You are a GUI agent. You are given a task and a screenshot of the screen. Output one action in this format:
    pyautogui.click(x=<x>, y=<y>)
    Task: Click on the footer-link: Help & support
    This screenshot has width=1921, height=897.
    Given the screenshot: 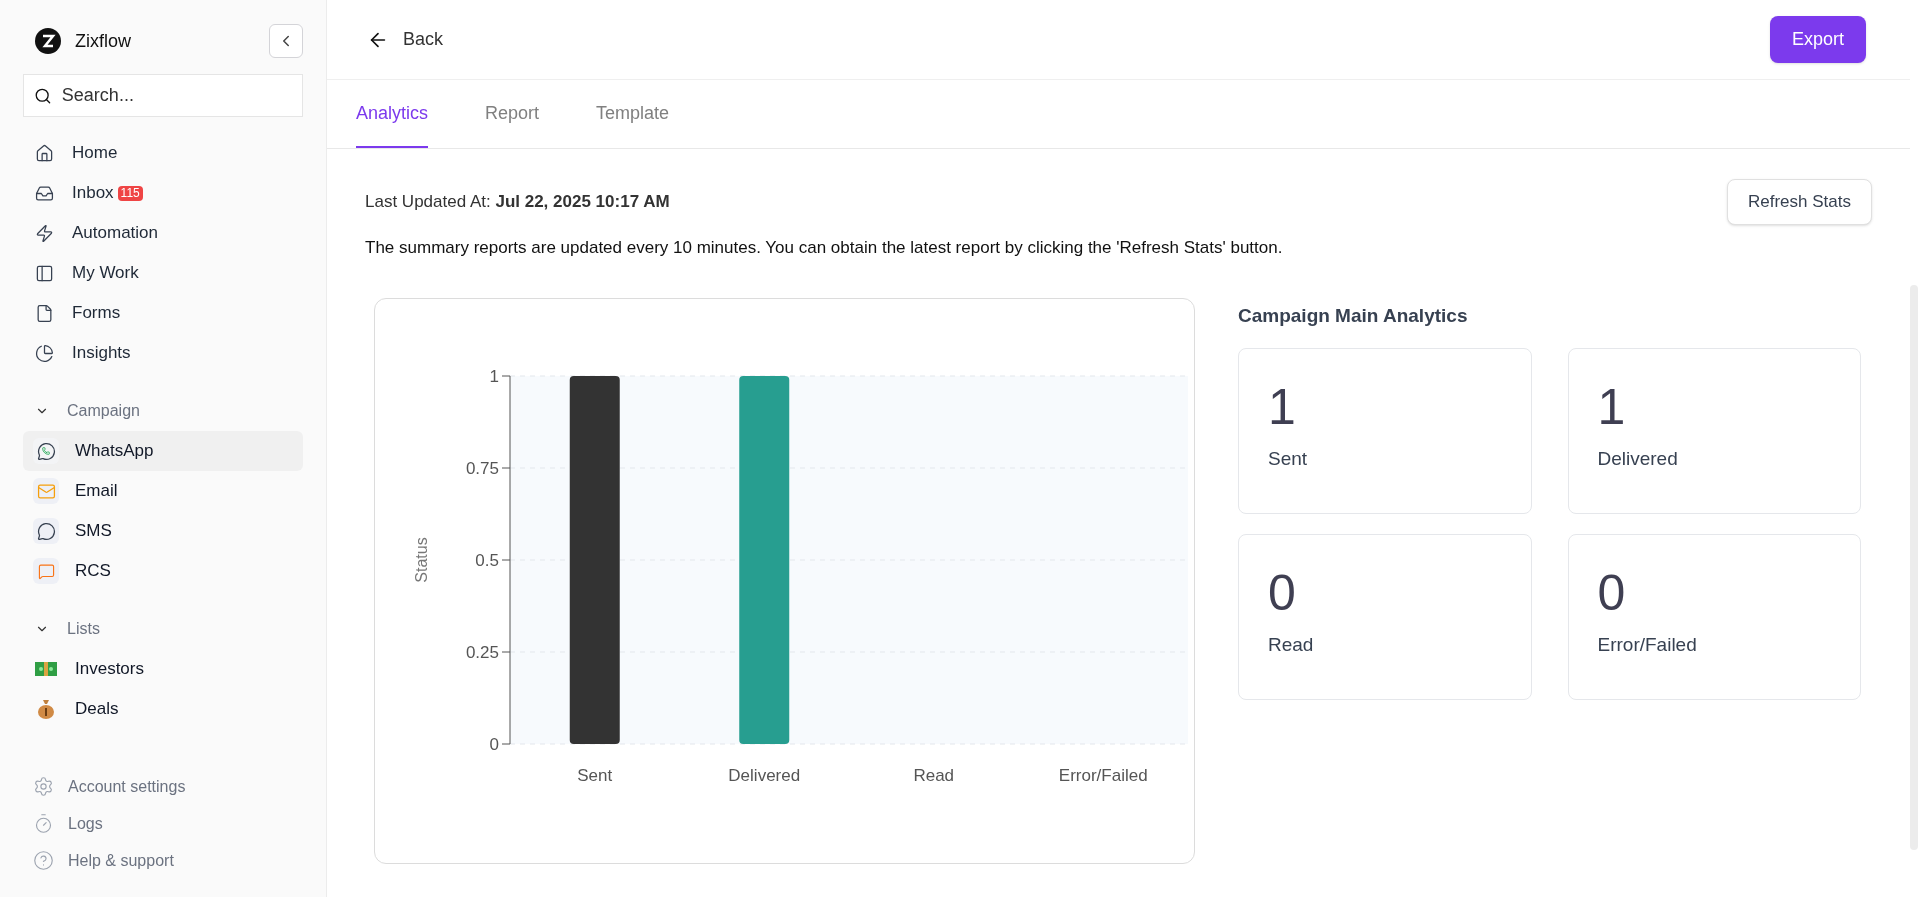 What is the action you would take?
    pyautogui.click(x=163, y=860)
    